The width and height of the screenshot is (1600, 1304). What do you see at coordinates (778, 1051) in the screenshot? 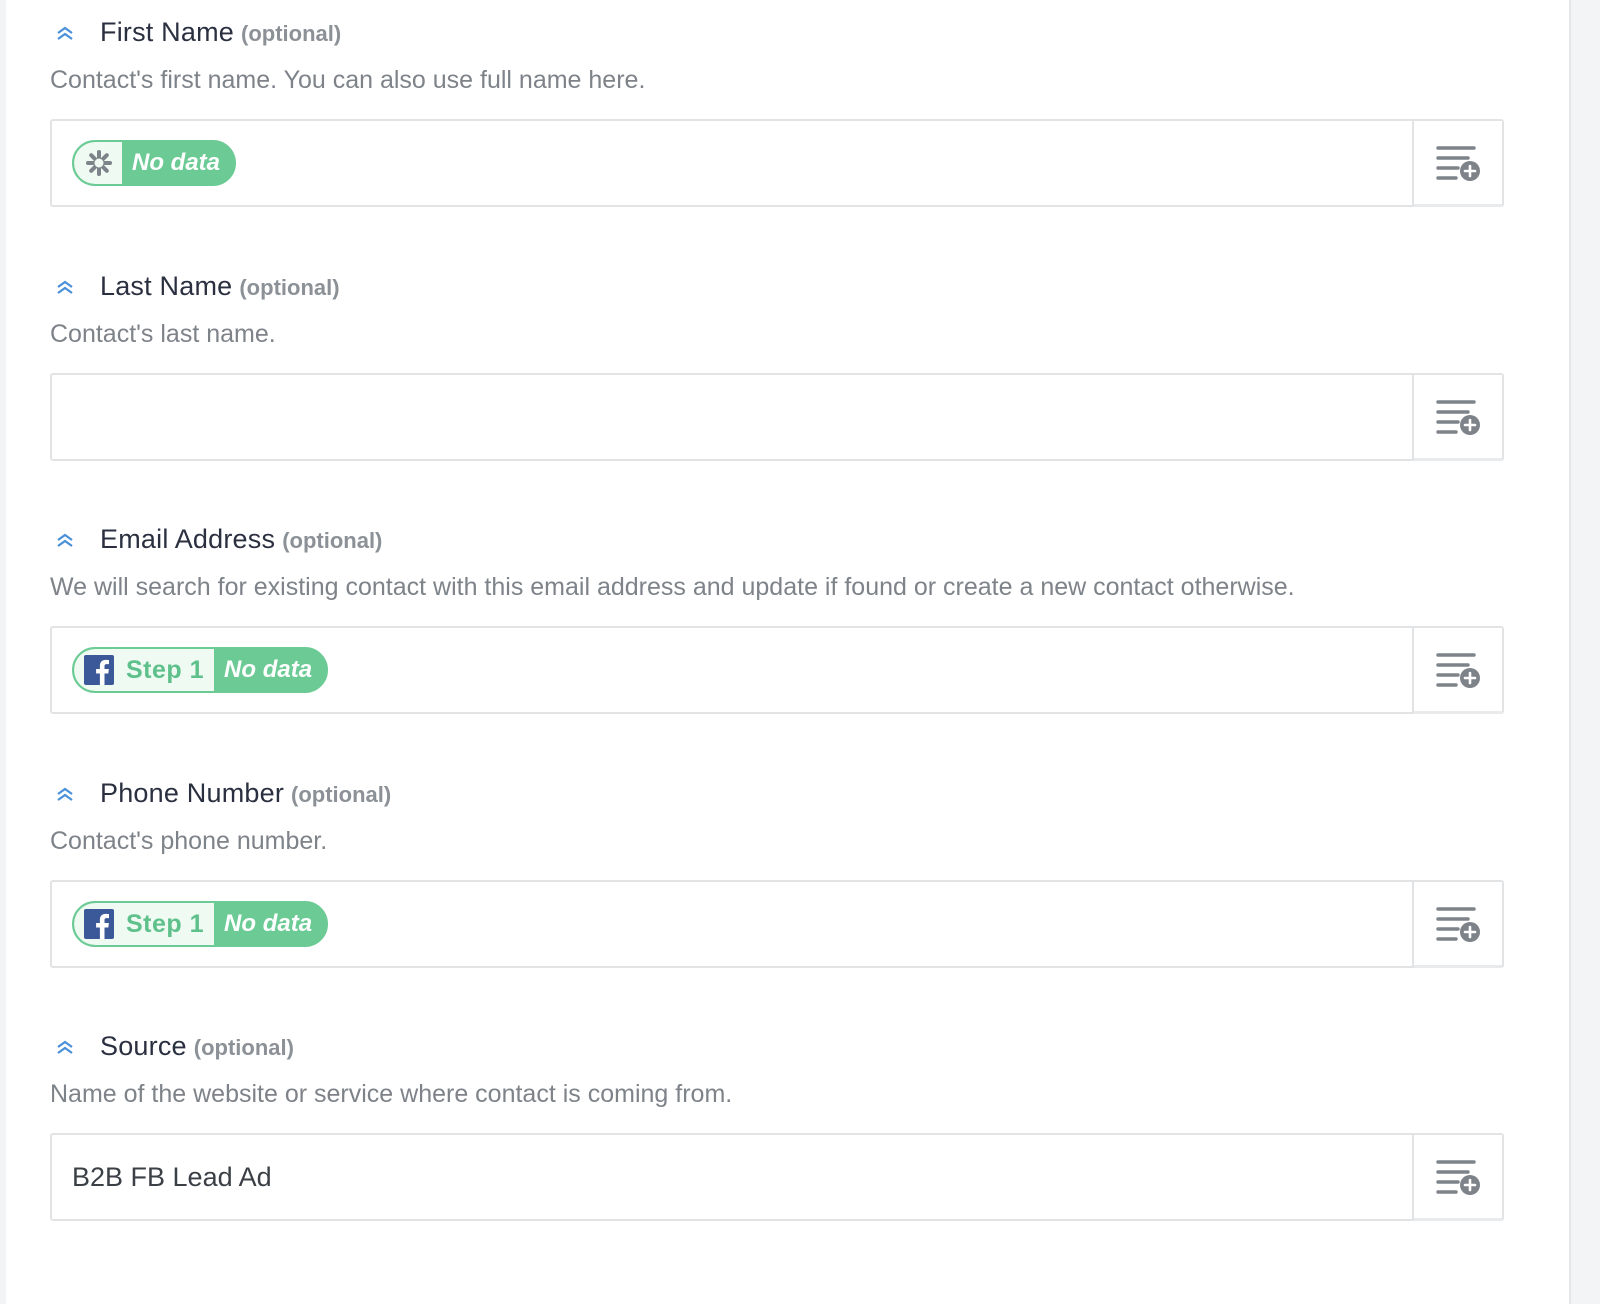
I see `field-header: Source (optional)` at bounding box center [778, 1051].